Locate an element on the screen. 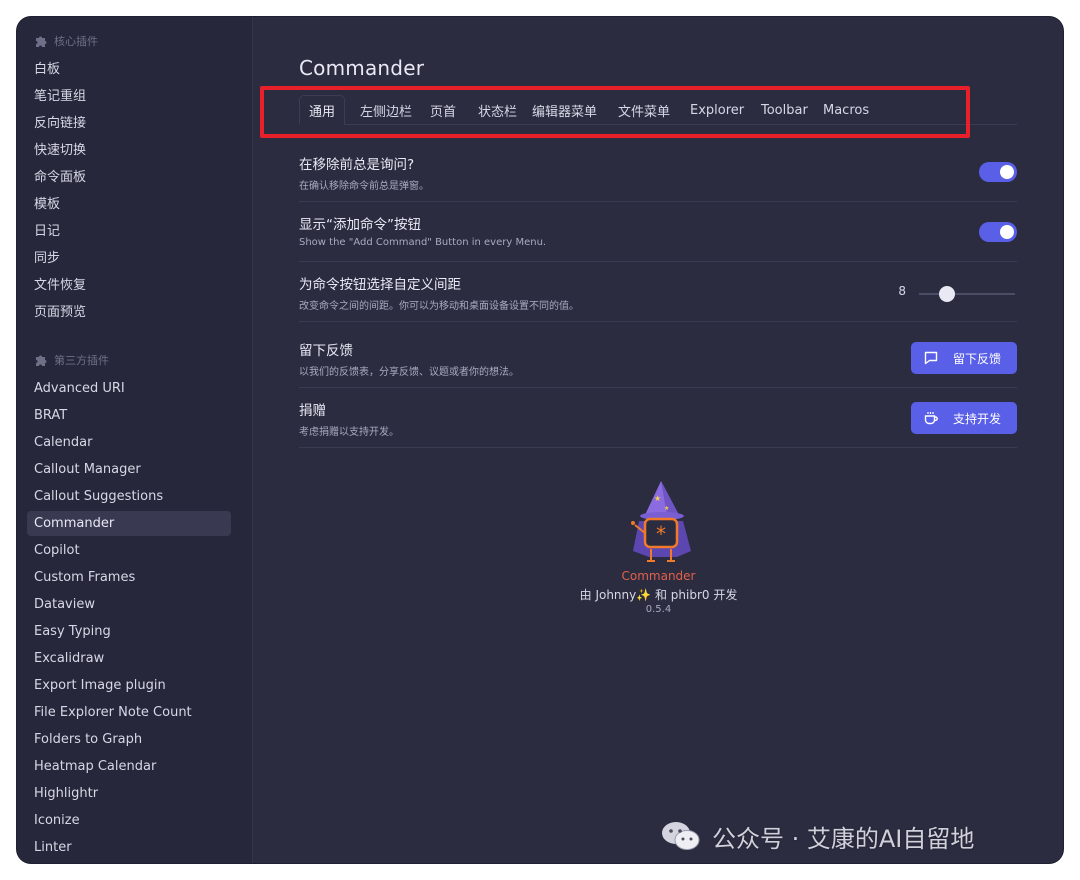  tab-4: 状态栏 is located at coordinates (497, 110).